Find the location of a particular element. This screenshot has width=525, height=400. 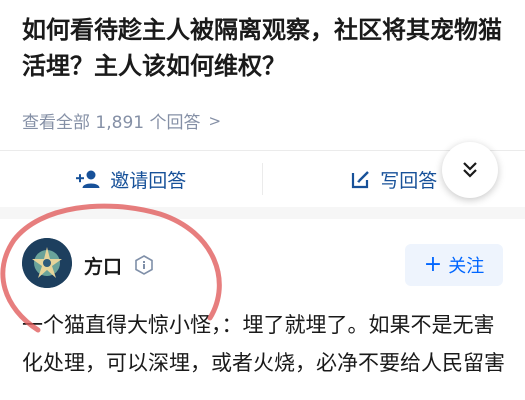

invite-answer-label: 邀请回答 is located at coordinates (148, 180).